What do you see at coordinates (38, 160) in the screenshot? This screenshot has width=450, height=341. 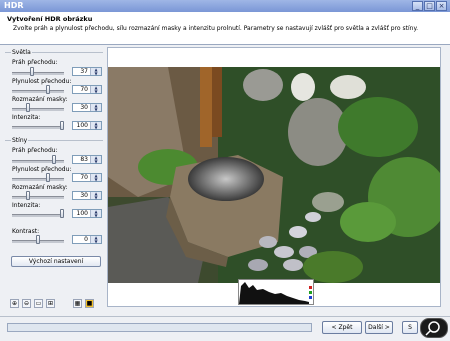 I see `shadows-threshold-slider` at bounding box center [38, 160].